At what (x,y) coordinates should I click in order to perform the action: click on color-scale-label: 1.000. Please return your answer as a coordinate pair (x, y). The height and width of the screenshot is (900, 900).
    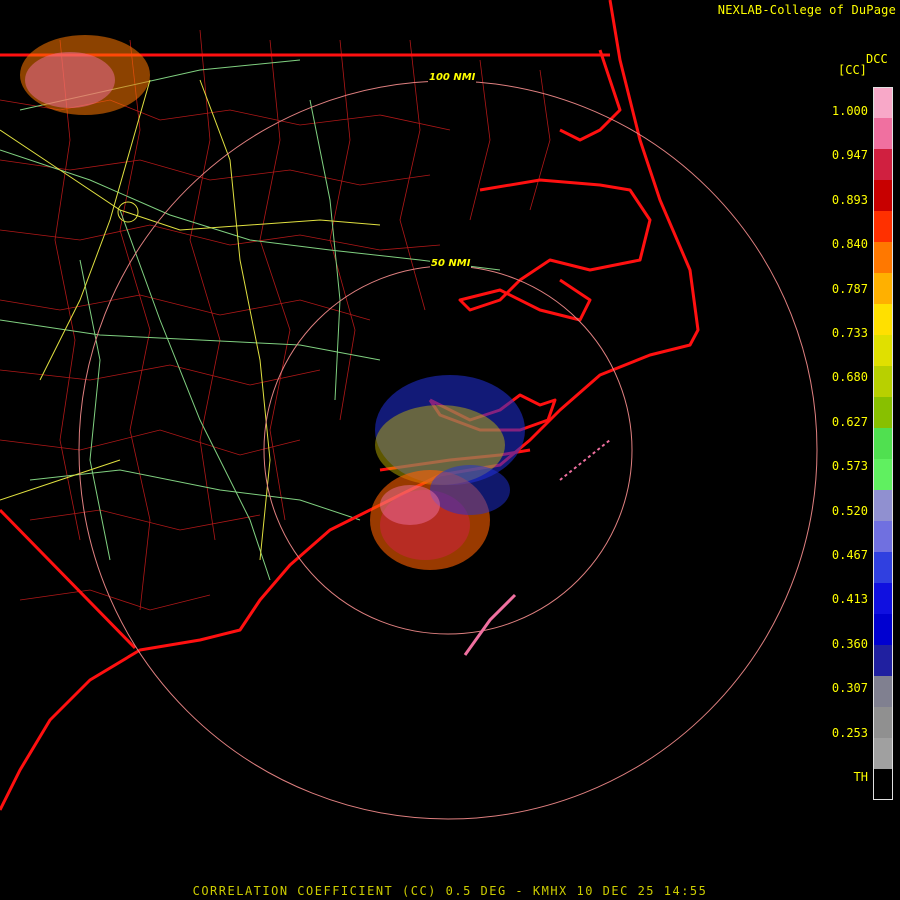
    Looking at the image, I should click on (849, 111).